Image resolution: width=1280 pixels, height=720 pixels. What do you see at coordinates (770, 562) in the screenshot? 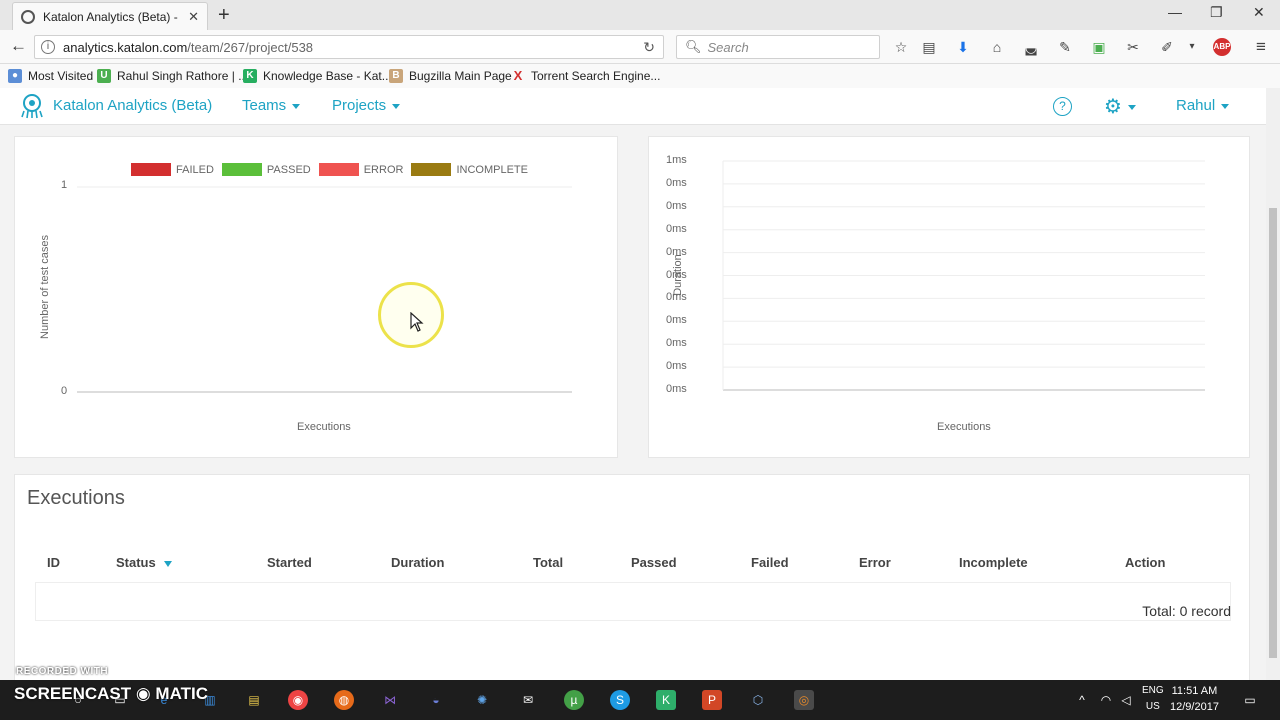
I see `column-header-failed: Failed` at bounding box center [770, 562].